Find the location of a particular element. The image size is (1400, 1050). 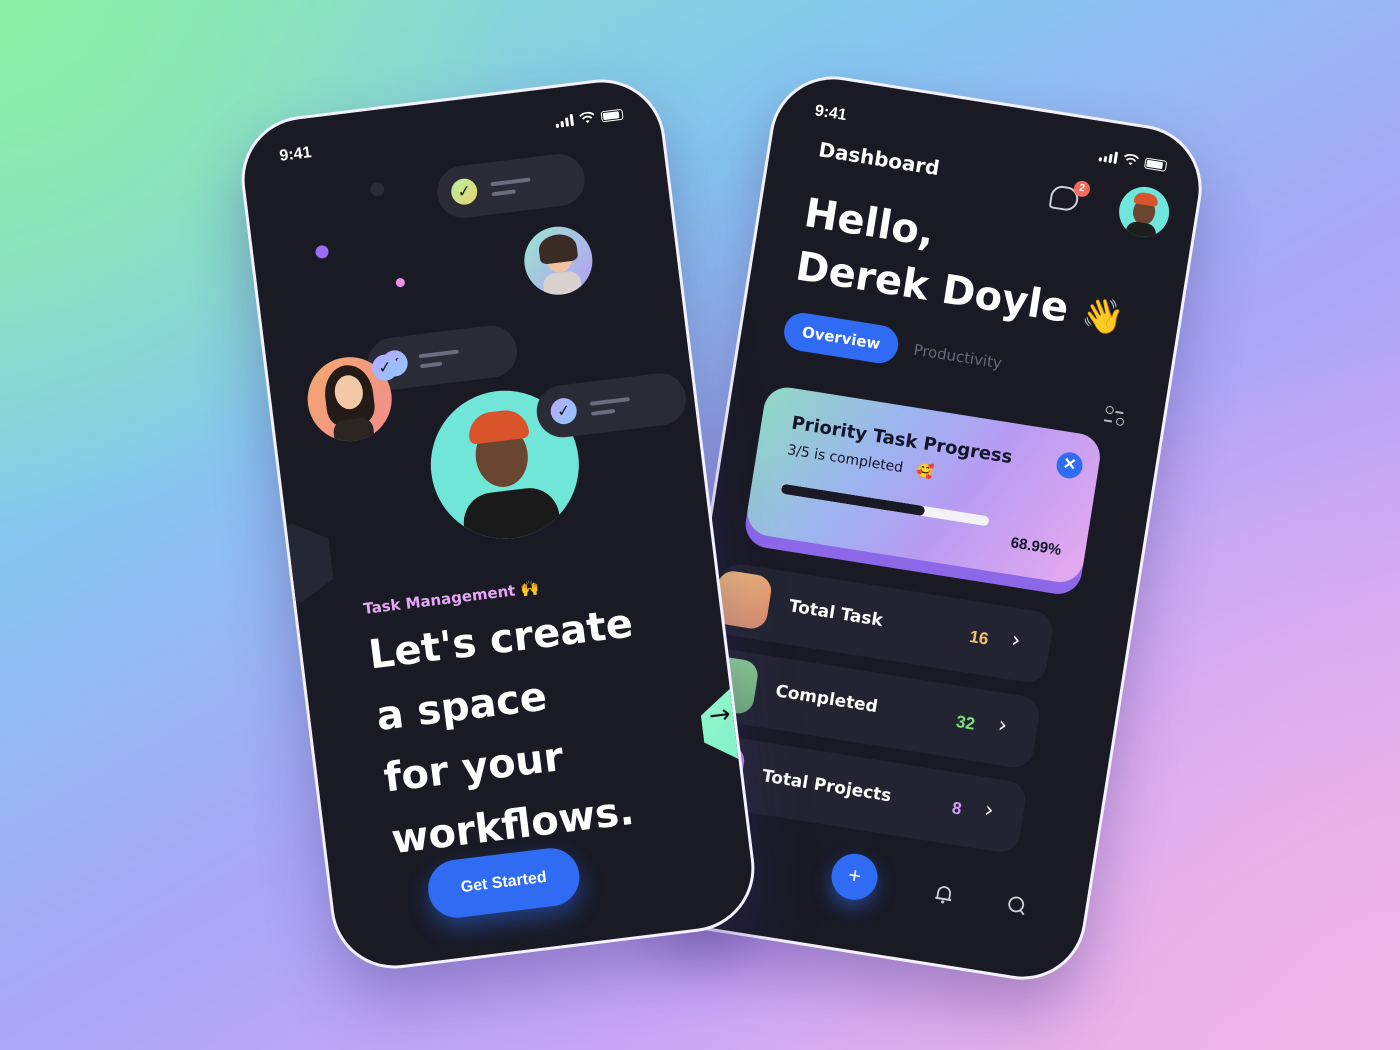

stat-value: 8 is located at coordinates (956, 808).